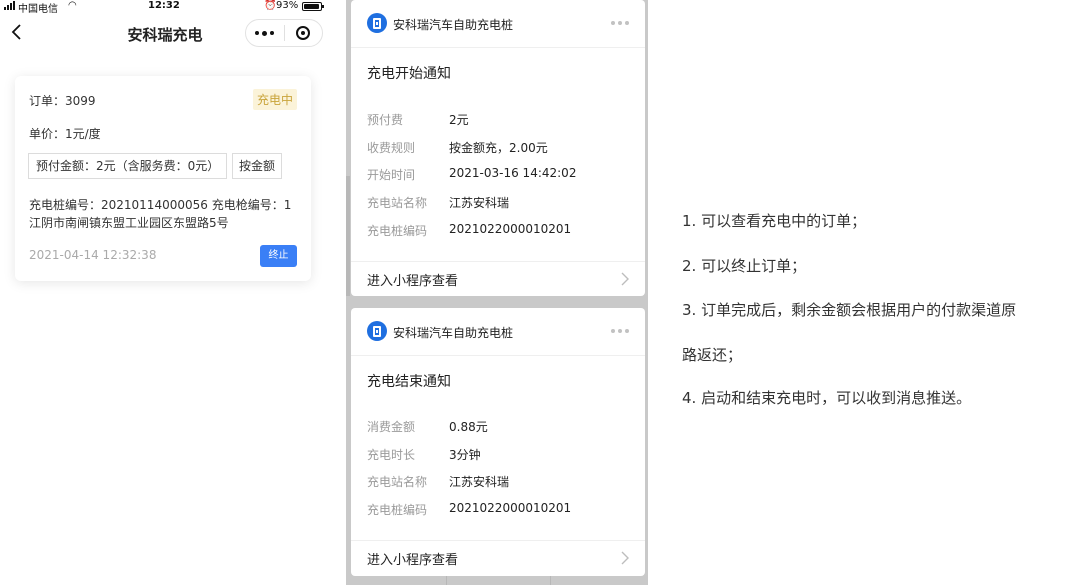 The image size is (1090, 585). What do you see at coordinates (129, 223) in the screenshot?
I see `station-address: 江阴市南闸镇东盟工业园区东盟路5号` at bounding box center [129, 223].